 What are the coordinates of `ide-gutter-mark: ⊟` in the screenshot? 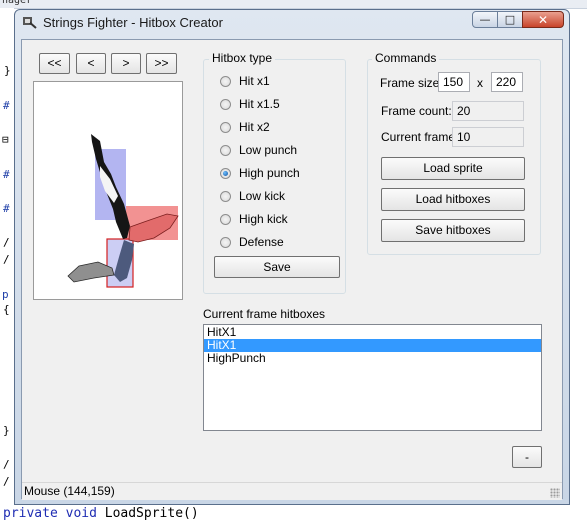 It's located at (5, 139).